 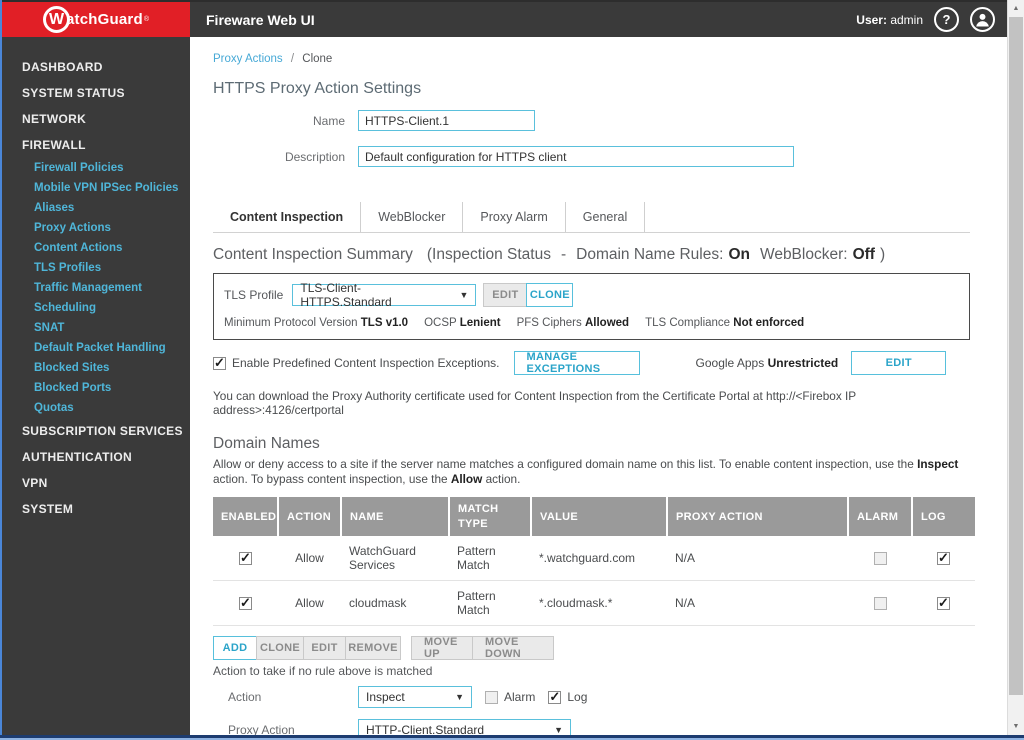 I want to click on sidebar-item-blocked-sites: Blocked Sites, so click(x=96, y=368).